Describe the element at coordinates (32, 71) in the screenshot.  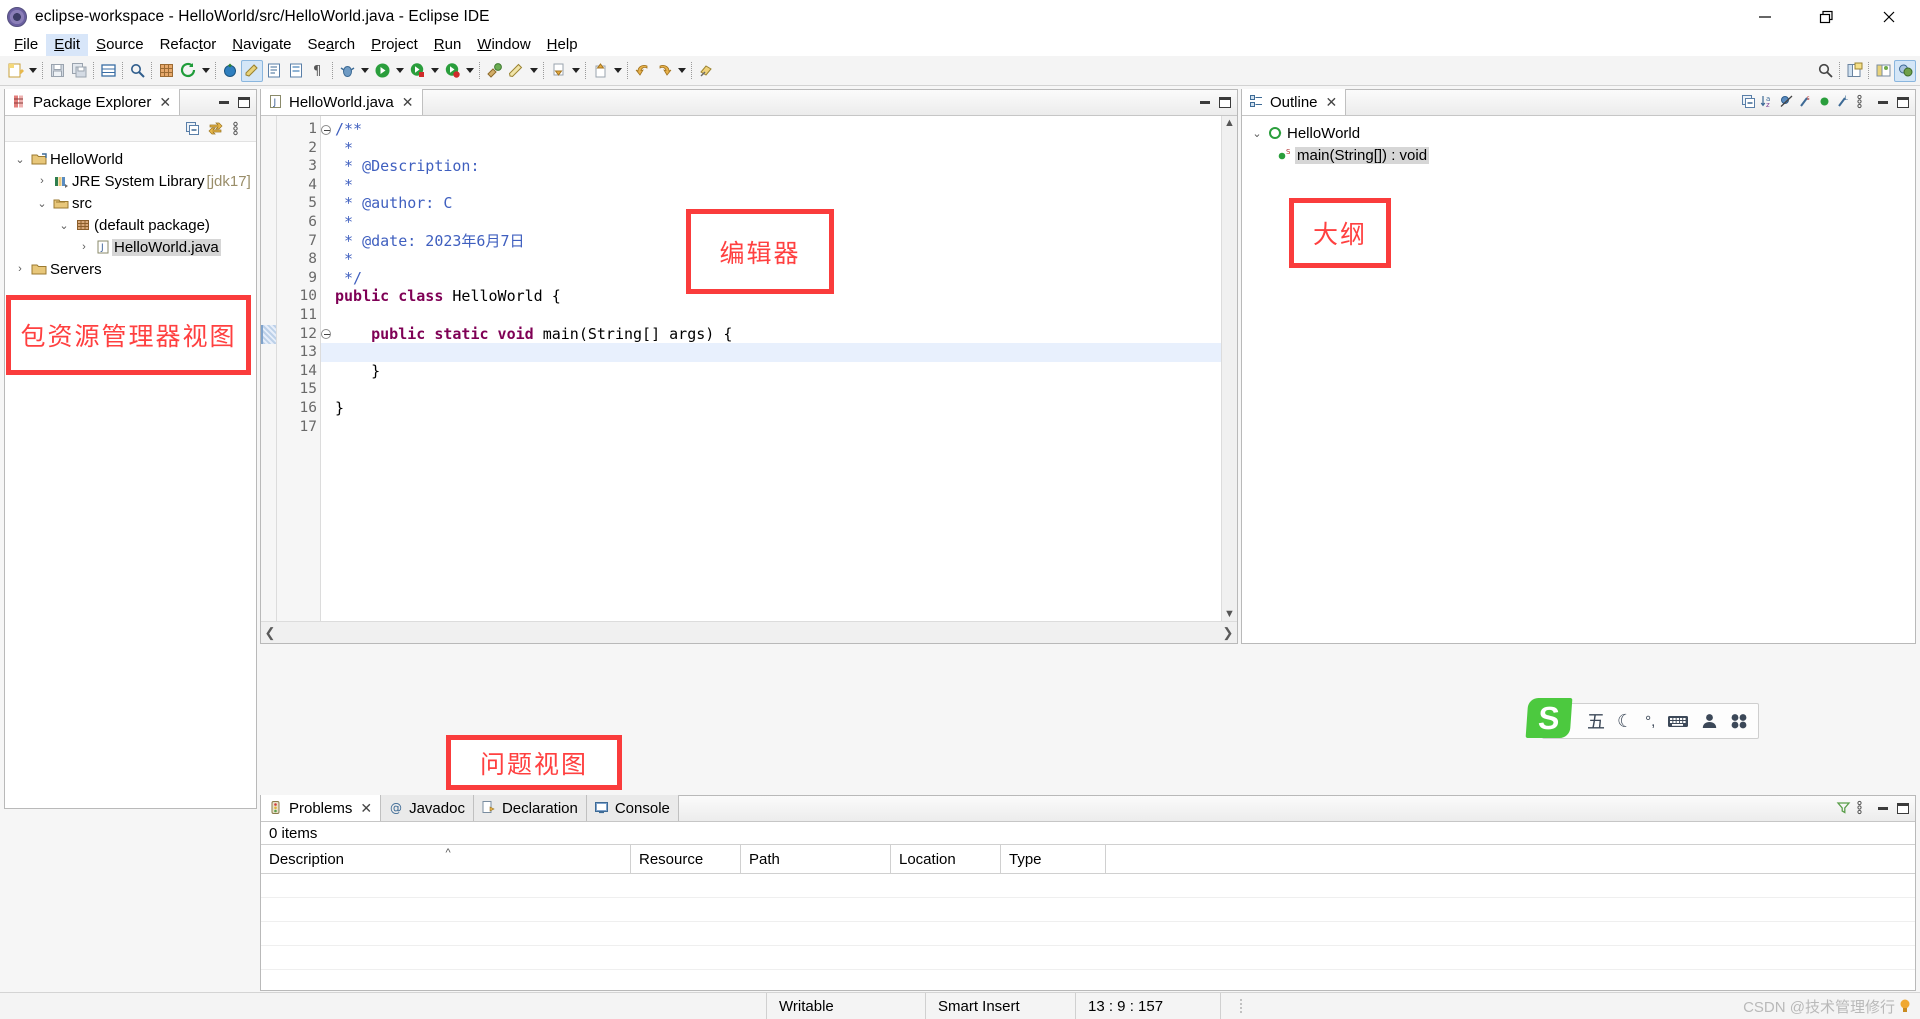
I see `new-wizard-dropdown-arrow` at that location.